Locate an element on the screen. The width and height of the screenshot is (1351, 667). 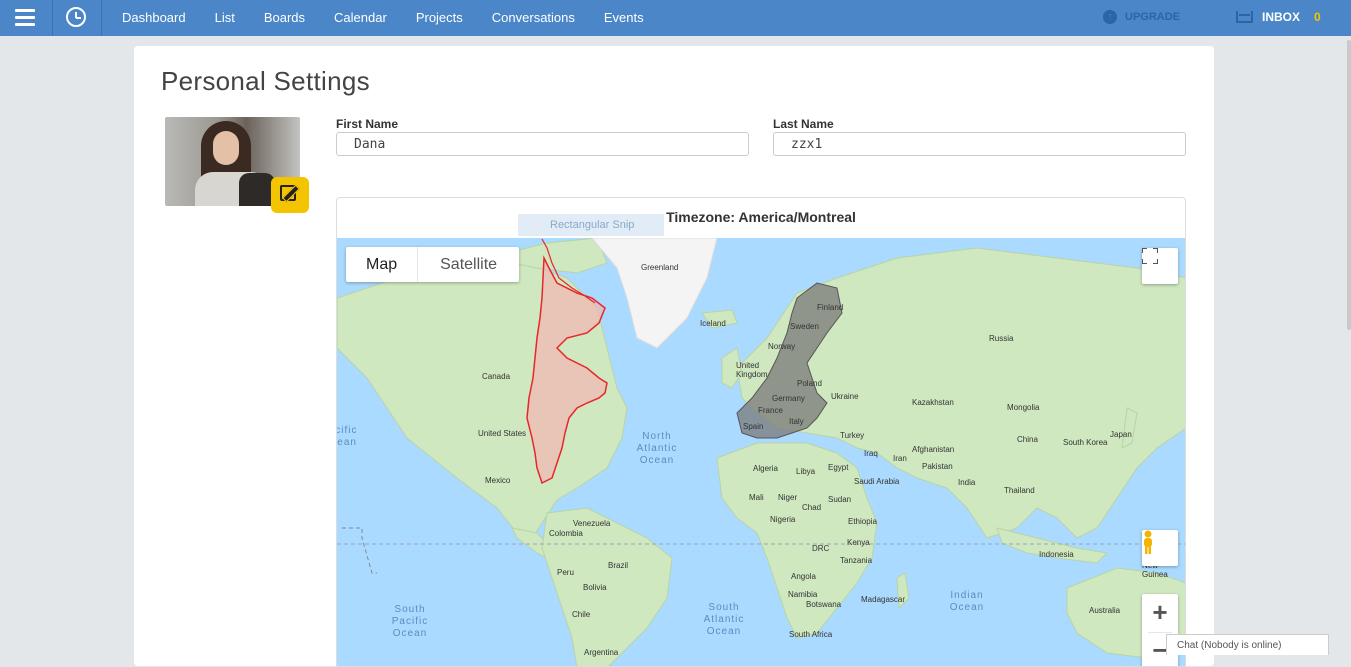
page-title: Personal Settings is located at coordinates (265, 81).